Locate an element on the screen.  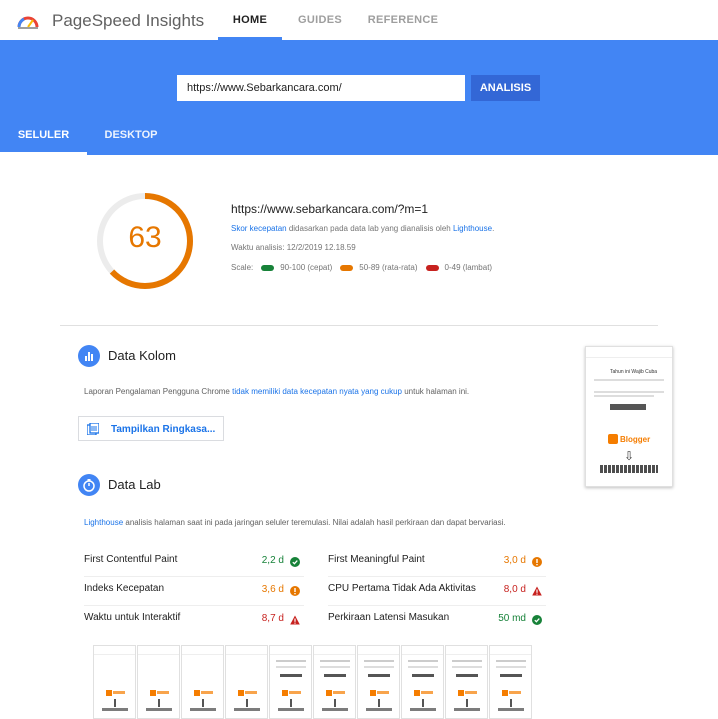
nav-home: HOME is located at coordinates (250, 20).